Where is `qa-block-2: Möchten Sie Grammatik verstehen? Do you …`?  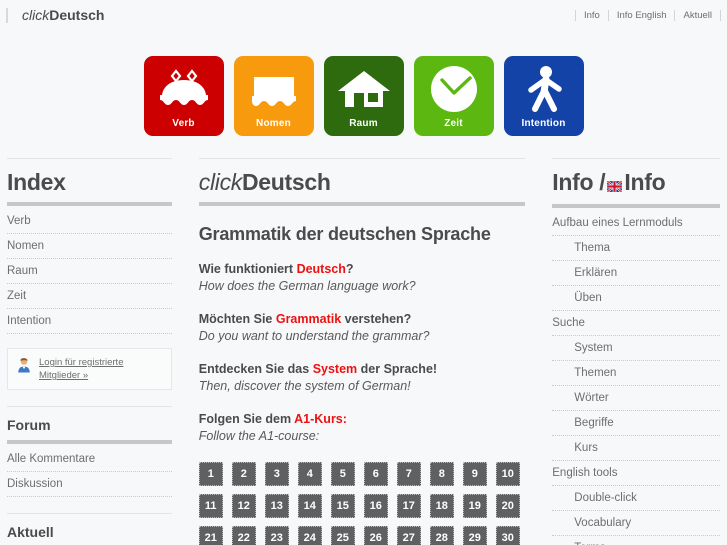
qa-block-2: Möchten Sie Grammatik verstehen? Do you … is located at coordinates (362, 328).